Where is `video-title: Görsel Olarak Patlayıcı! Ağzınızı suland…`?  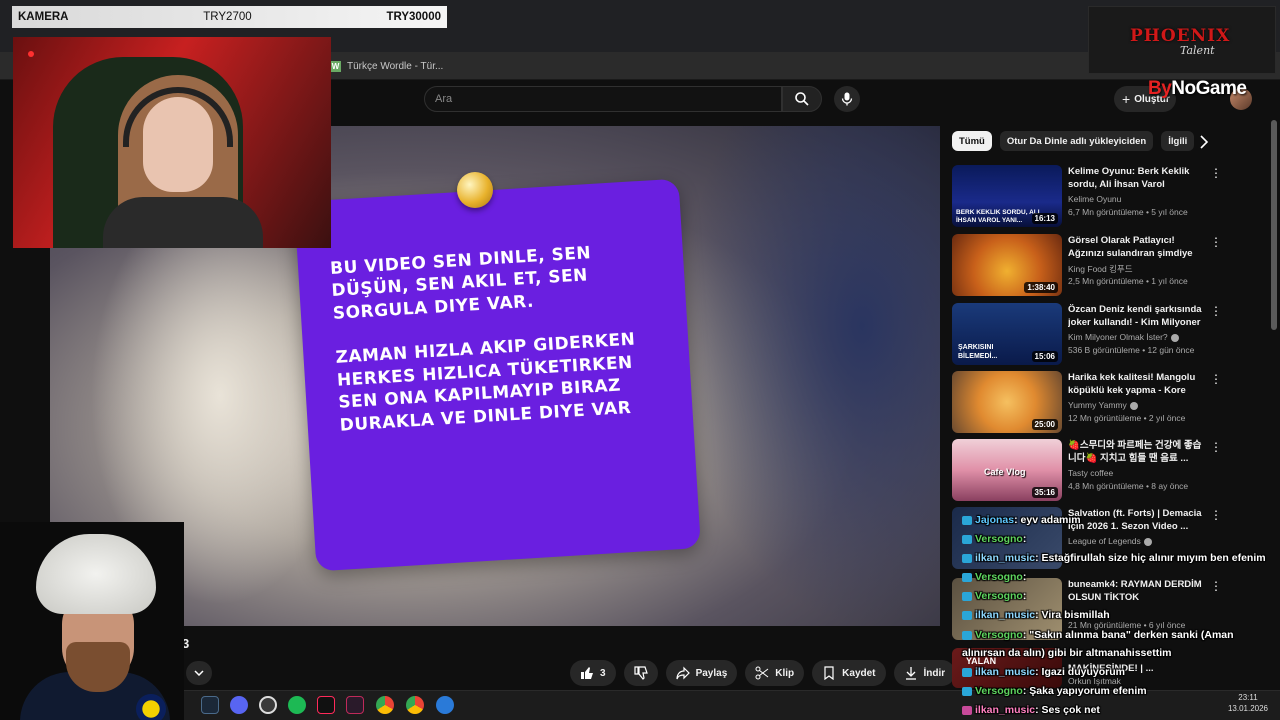
video-title: Görsel Olarak Patlayıcı! Ağzınızı suland… is located at coordinates (1137, 247).